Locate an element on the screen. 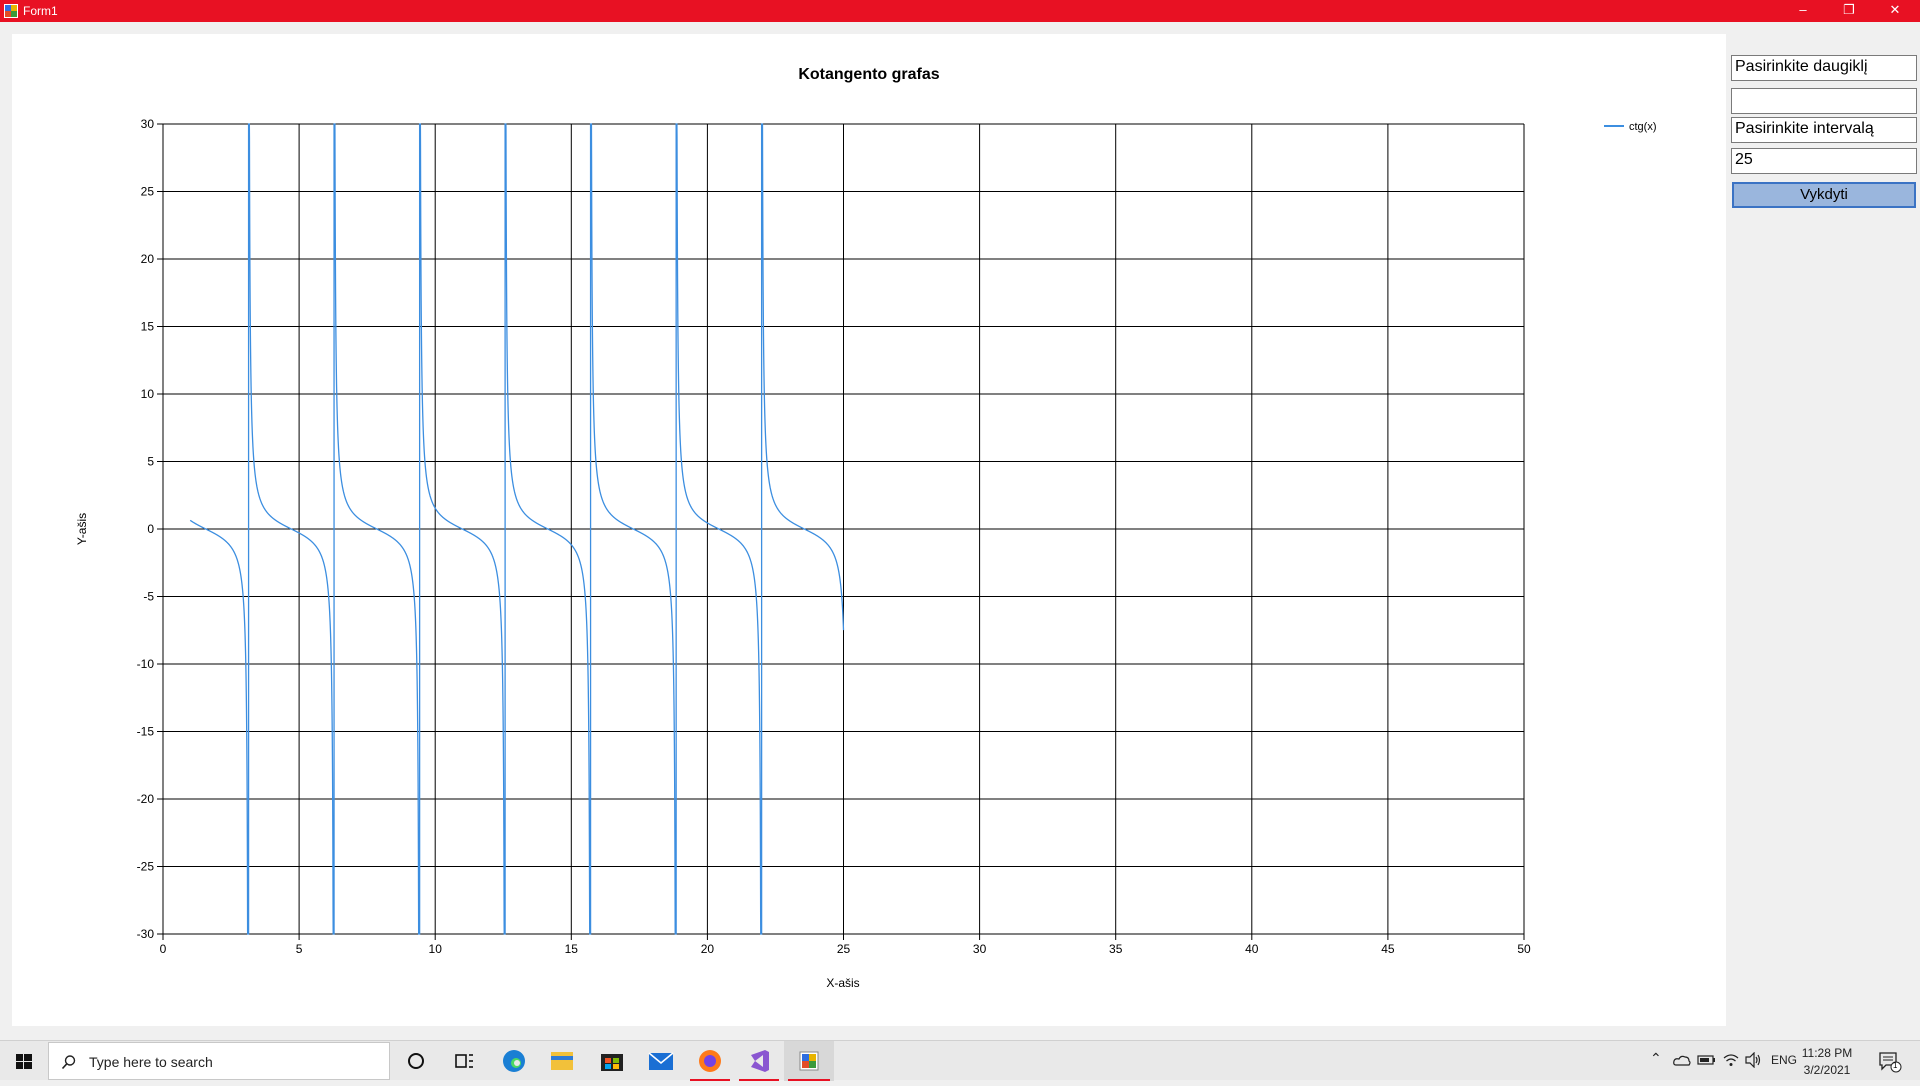 Image resolution: width=1920 pixels, height=1086 pixels. y-tick-label: -10 is located at coordinates (146, 664).